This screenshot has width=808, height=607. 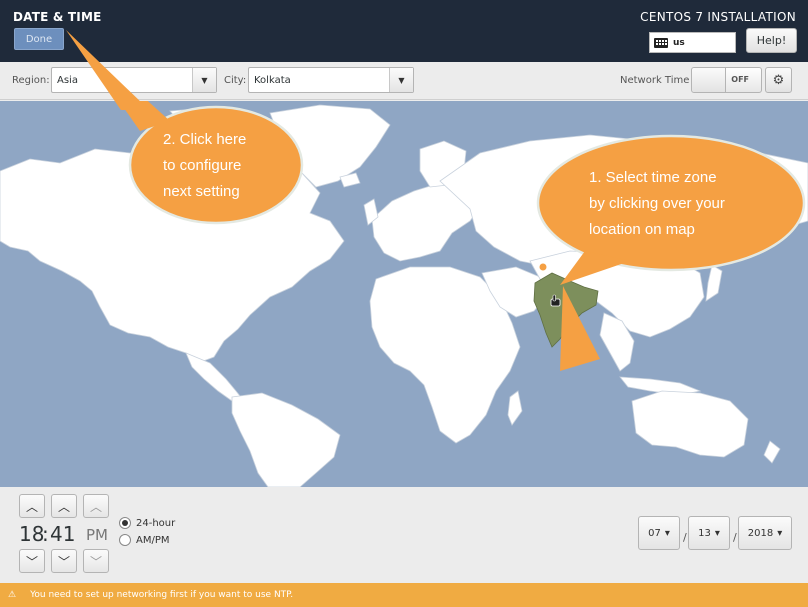 What do you see at coordinates (125, 523) in the screenshot?
I see `radio-checked-icon` at bounding box center [125, 523].